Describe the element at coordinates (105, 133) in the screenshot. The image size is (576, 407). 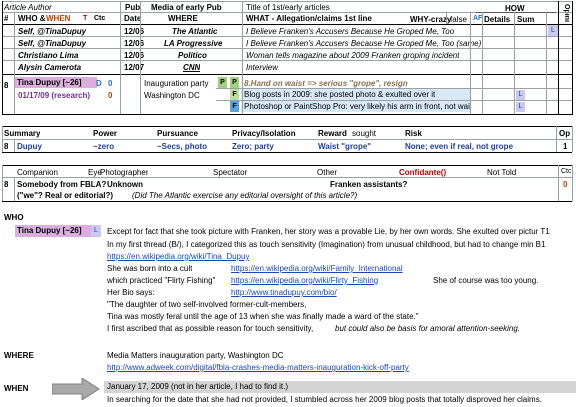
I see `power-header: Power` at that location.